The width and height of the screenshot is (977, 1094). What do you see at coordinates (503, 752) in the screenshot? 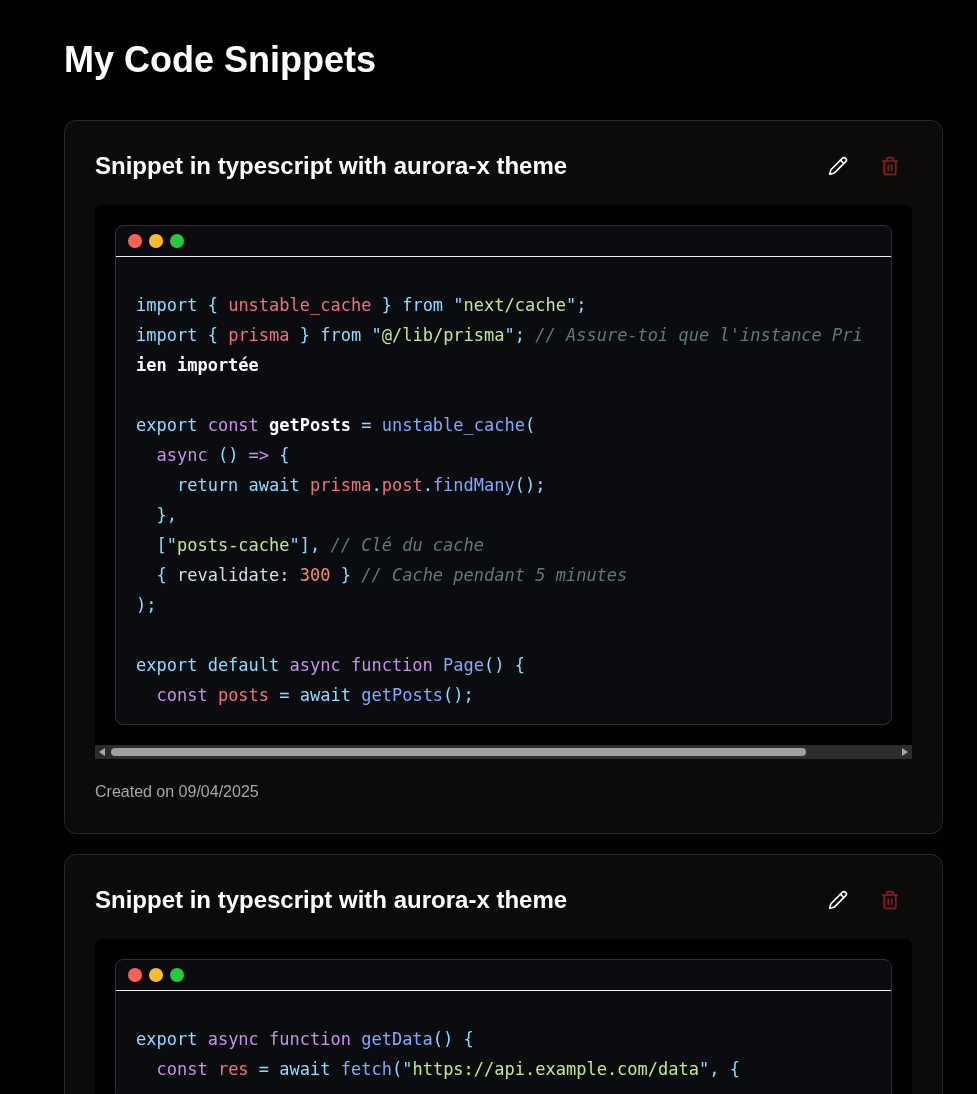
I see `horizontal-scrollbar` at bounding box center [503, 752].